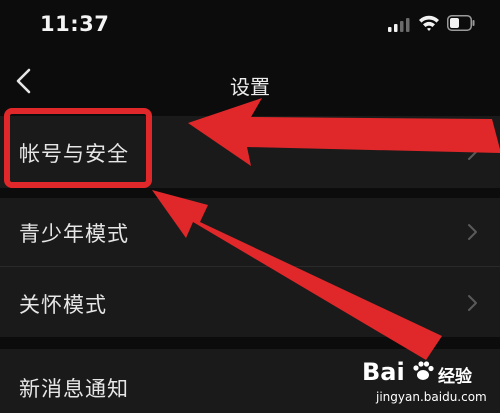 Image resolution: width=500 pixels, height=413 pixels. Describe the element at coordinates (74, 389) in the screenshot. I see `settings-item-label: 新消息通知` at that location.